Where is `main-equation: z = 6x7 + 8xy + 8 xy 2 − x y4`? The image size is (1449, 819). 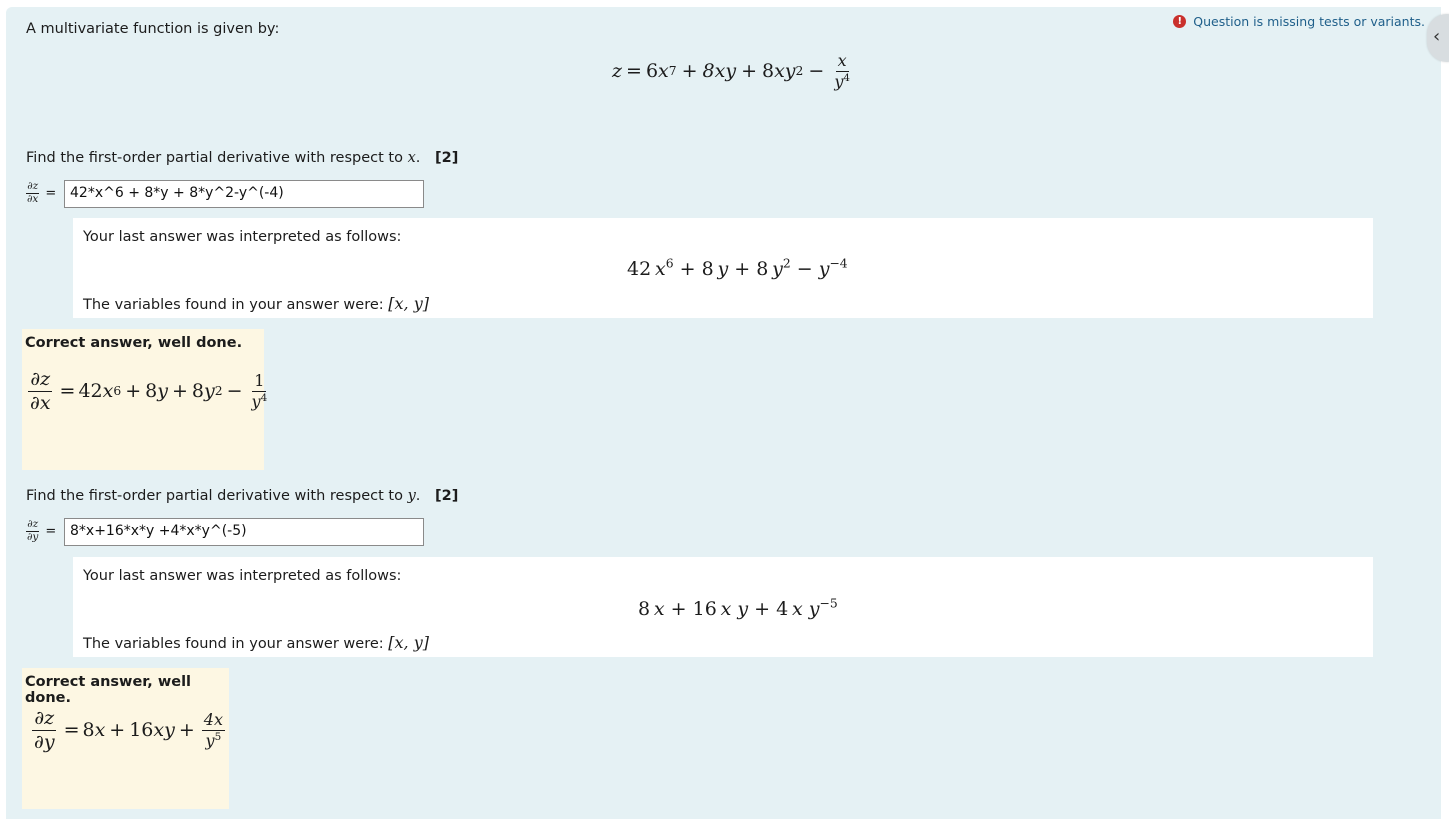 main-equation: z = 6x7 + 8xy + 8 xy 2 − x y4 is located at coordinates (732, 71).